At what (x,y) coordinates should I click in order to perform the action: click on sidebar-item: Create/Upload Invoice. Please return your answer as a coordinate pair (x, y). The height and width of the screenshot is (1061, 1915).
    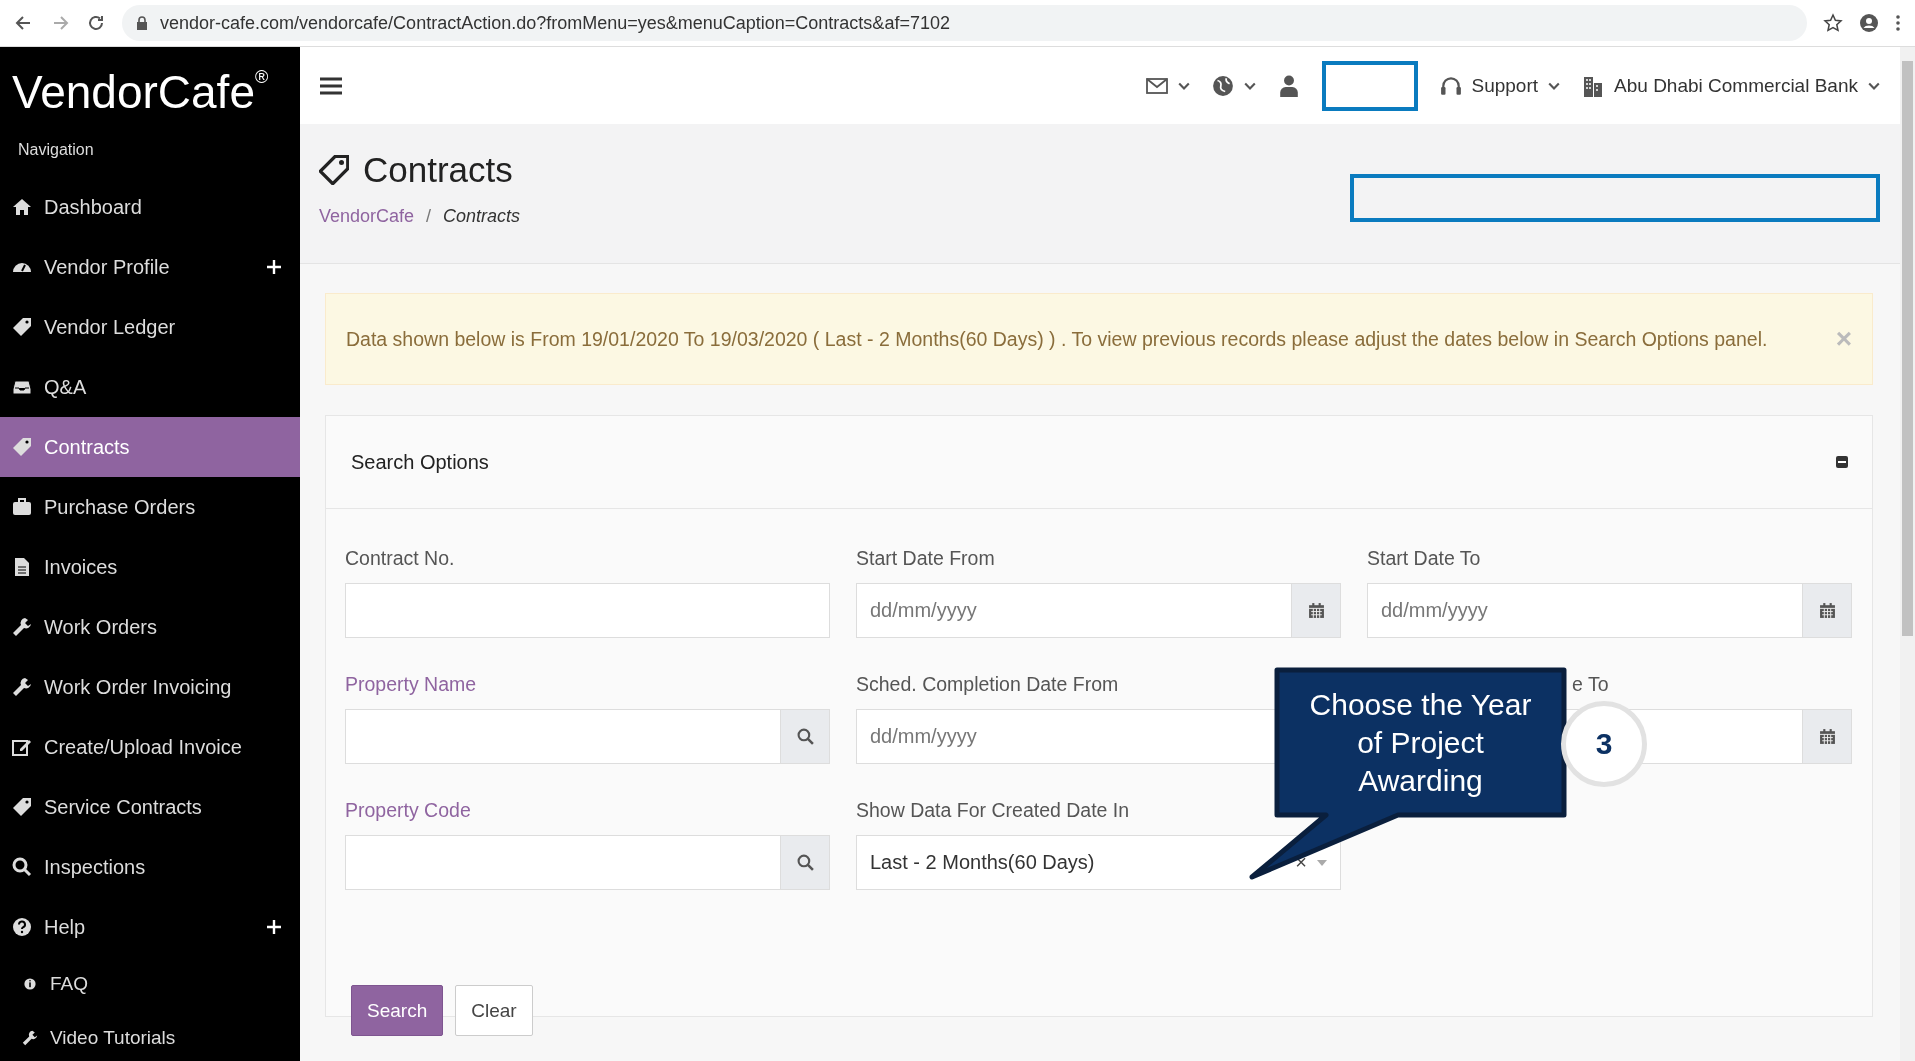
    Looking at the image, I should click on (150, 747).